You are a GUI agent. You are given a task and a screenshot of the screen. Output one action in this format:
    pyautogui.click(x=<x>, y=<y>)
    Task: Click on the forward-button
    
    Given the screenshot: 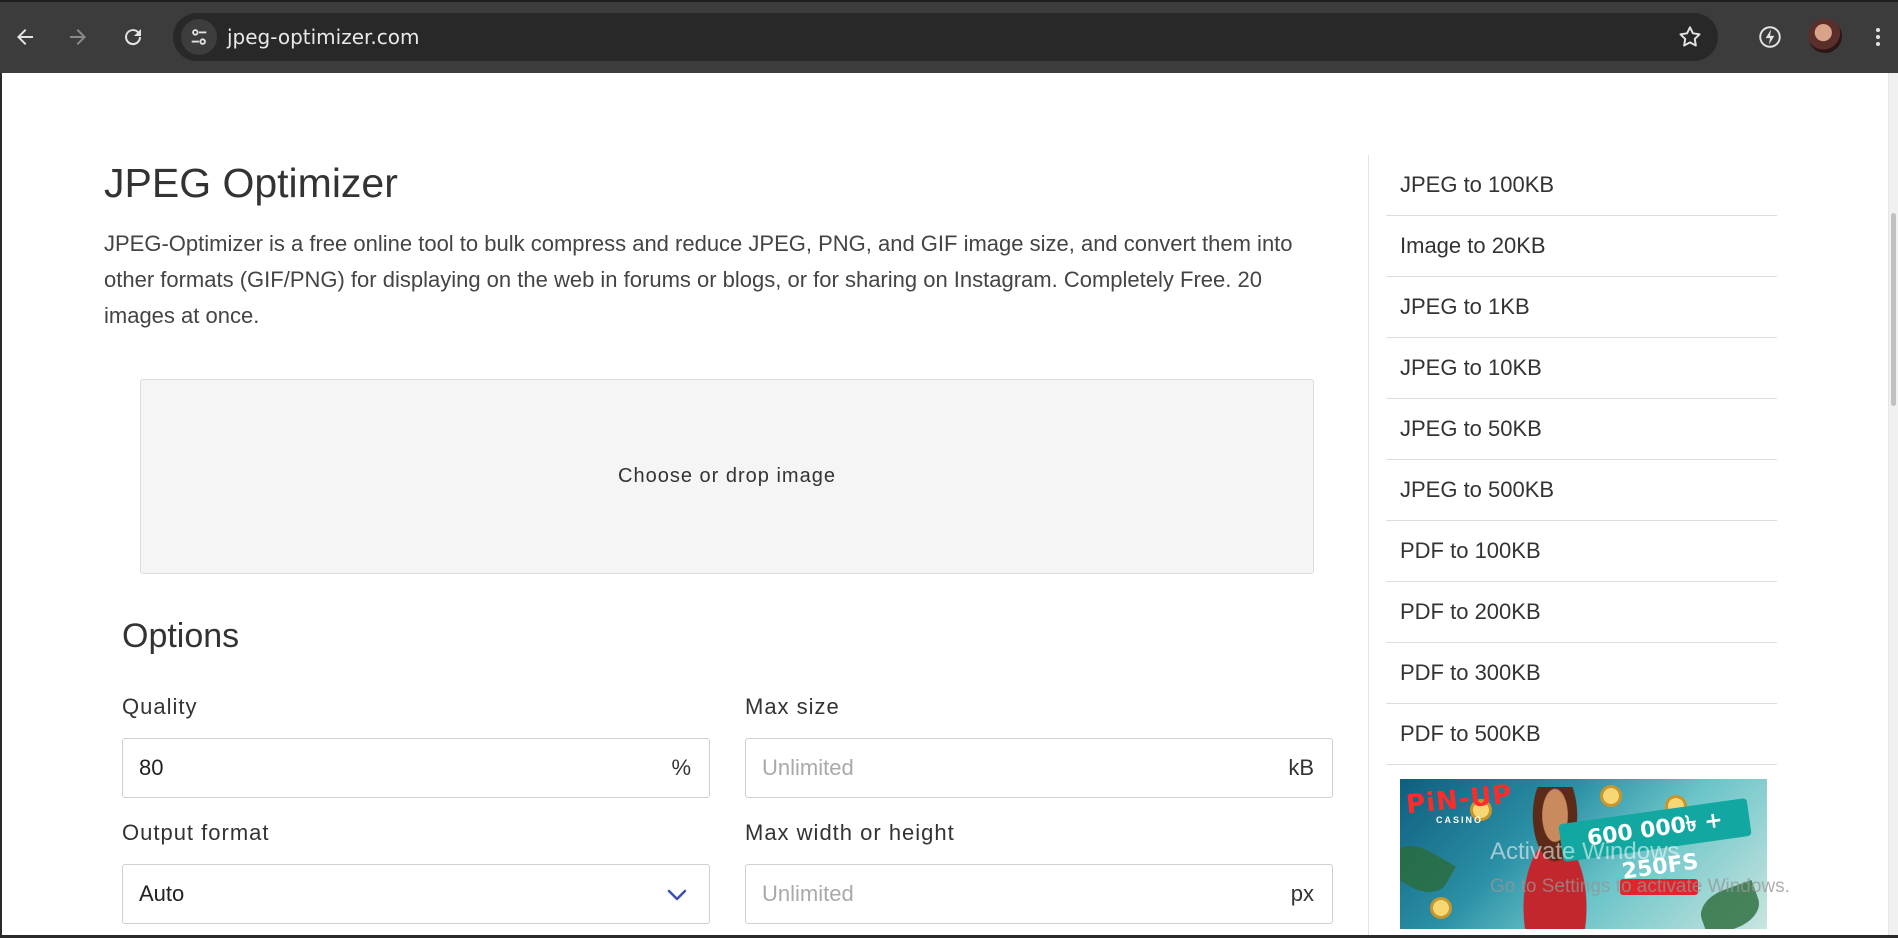 What is the action you would take?
    pyautogui.click(x=78, y=37)
    